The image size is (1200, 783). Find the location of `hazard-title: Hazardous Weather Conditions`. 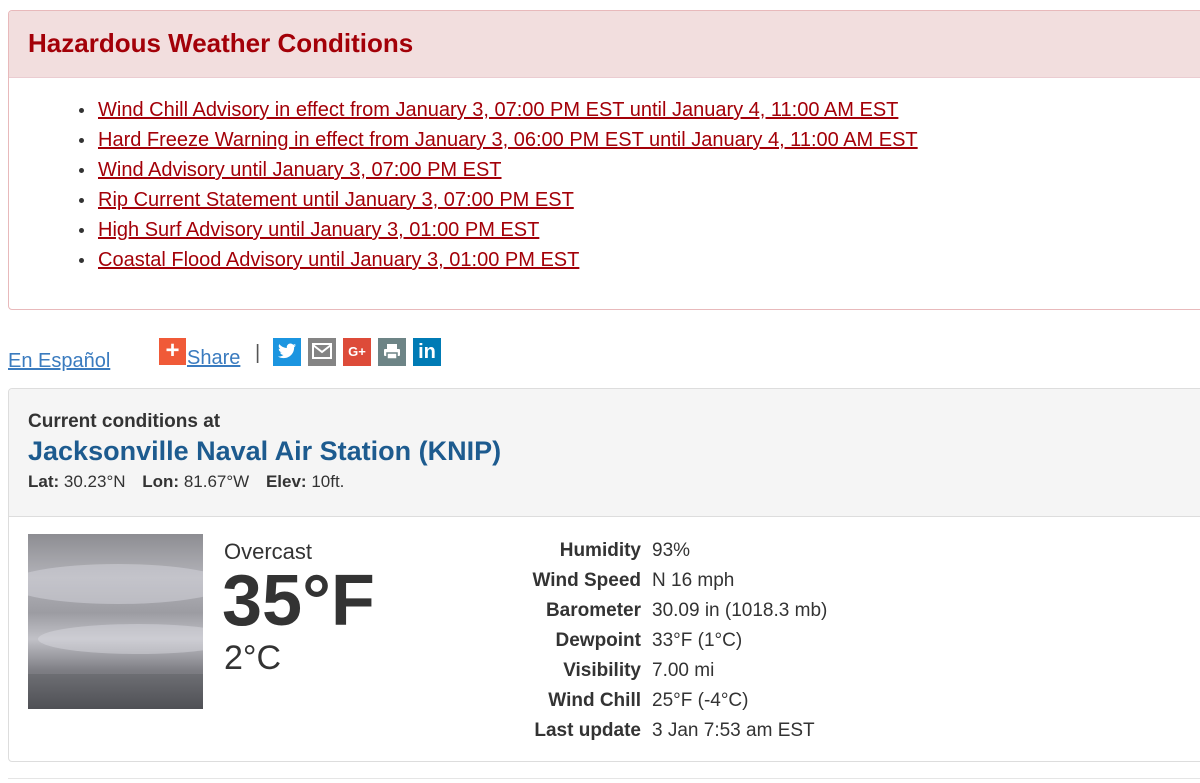

hazard-title: Hazardous Weather Conditions is located at coordinates (221, 43).